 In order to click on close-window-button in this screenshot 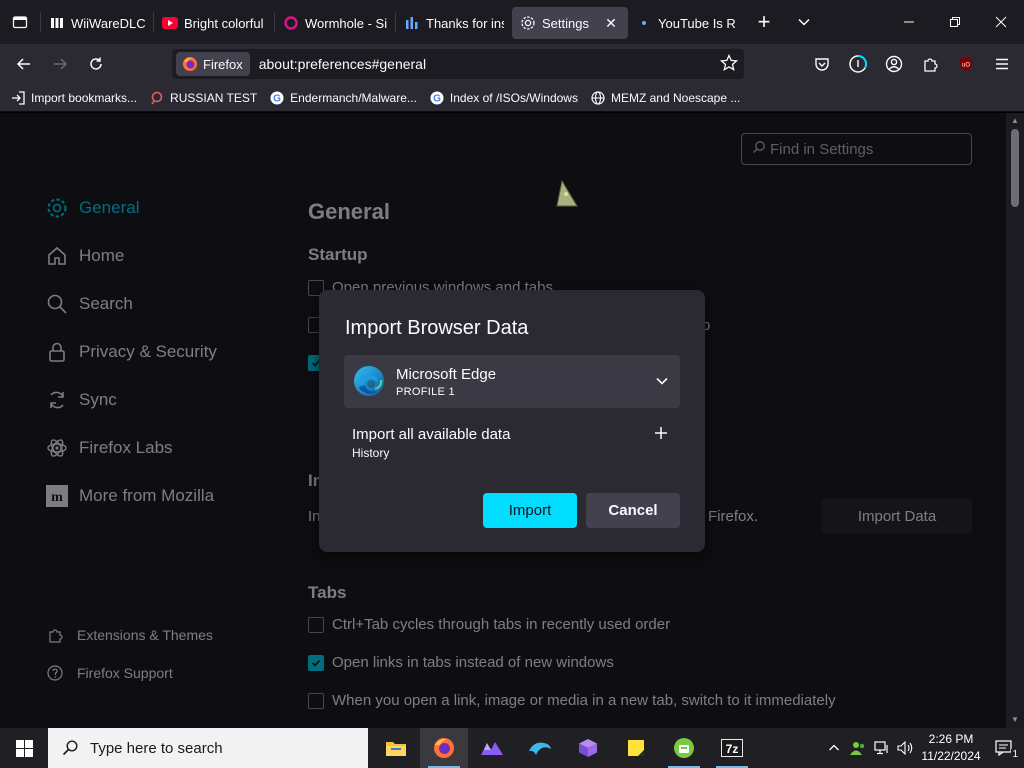, I will do `click(1001, 22)`.